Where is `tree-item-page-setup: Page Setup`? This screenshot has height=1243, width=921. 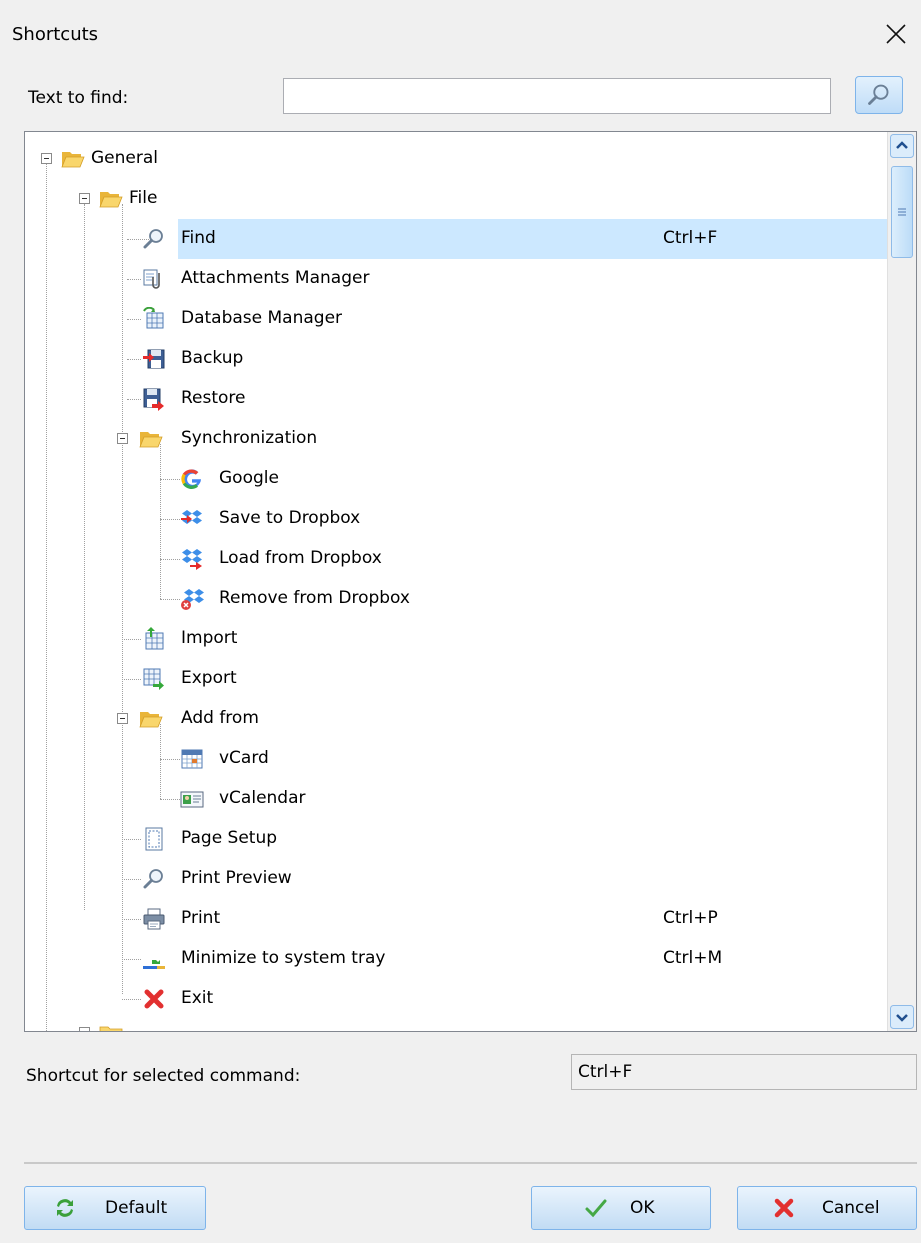
tree-item-page-setup: Page Setup is located at coordinates (456, 839).